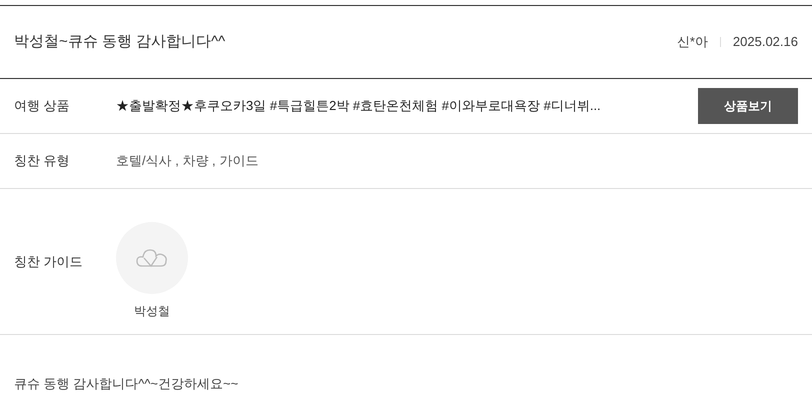 The height and width of the screenshot is (412, 812). I want to click on row-label: 칭찬 유형, so click(42, 161).